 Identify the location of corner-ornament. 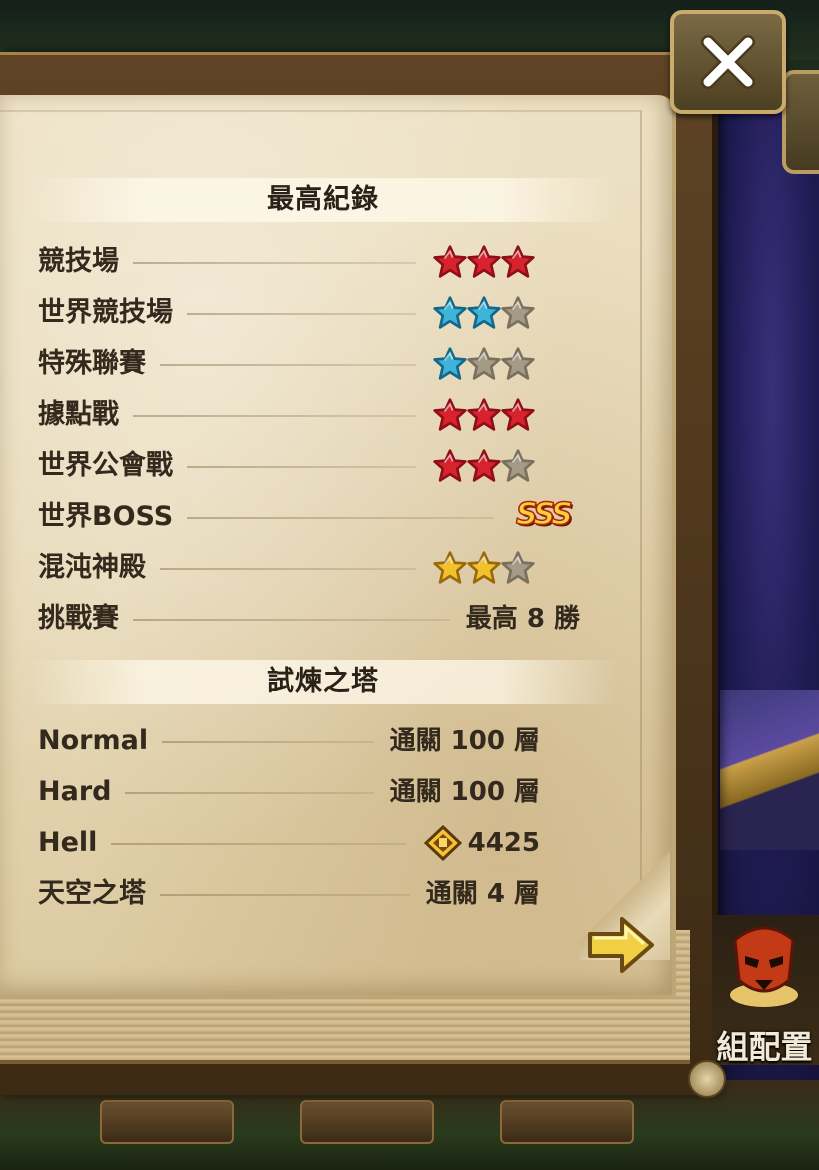
(707, 1079).